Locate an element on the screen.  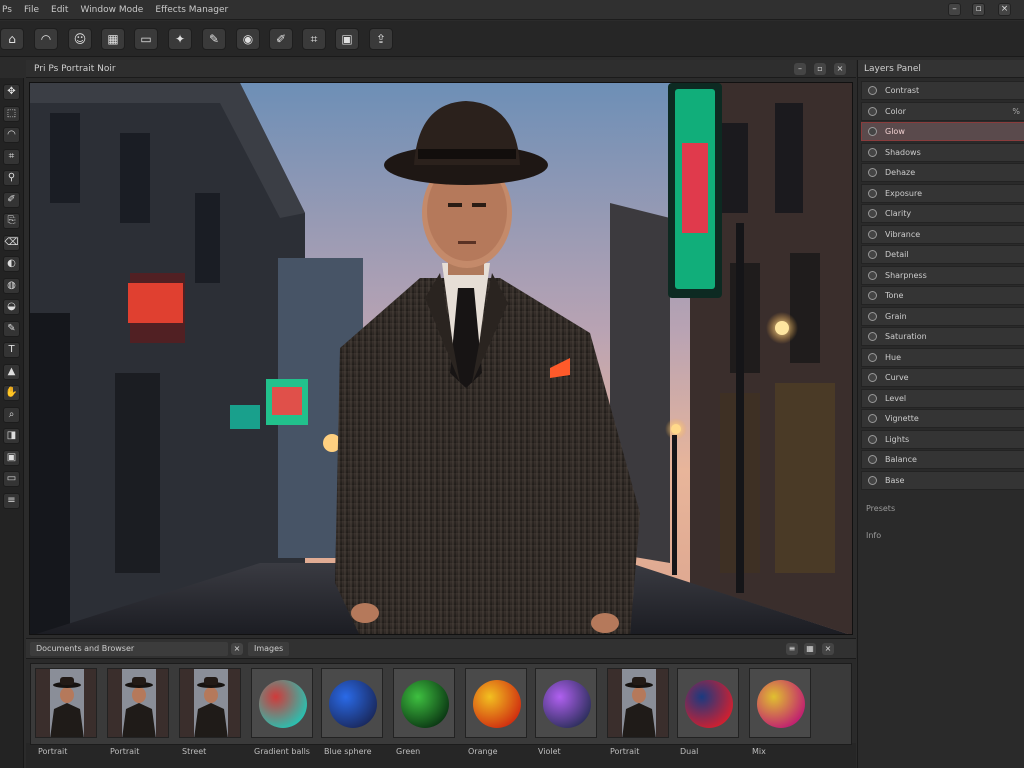
layer-row: Glow is located at coordinates (942, 131).